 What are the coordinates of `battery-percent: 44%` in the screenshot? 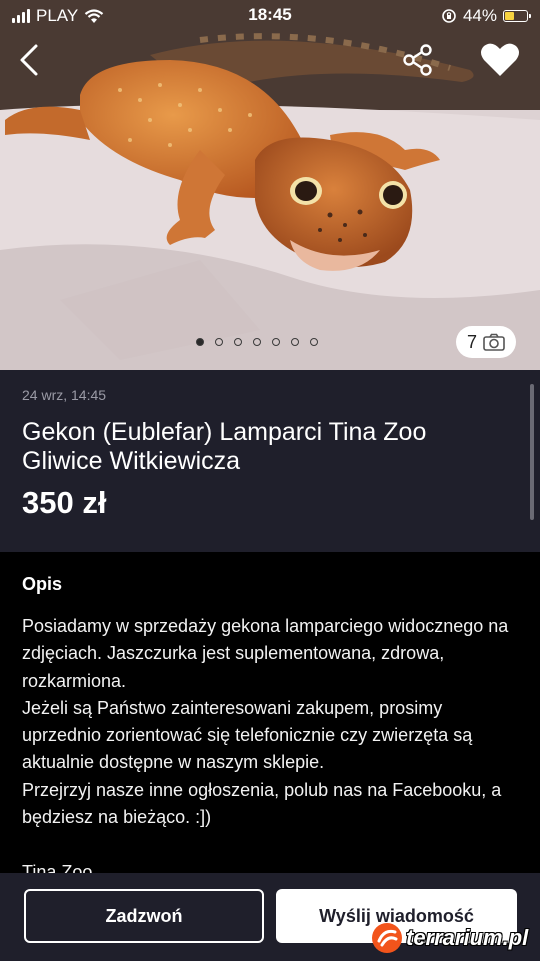 It's located at (479, 15).